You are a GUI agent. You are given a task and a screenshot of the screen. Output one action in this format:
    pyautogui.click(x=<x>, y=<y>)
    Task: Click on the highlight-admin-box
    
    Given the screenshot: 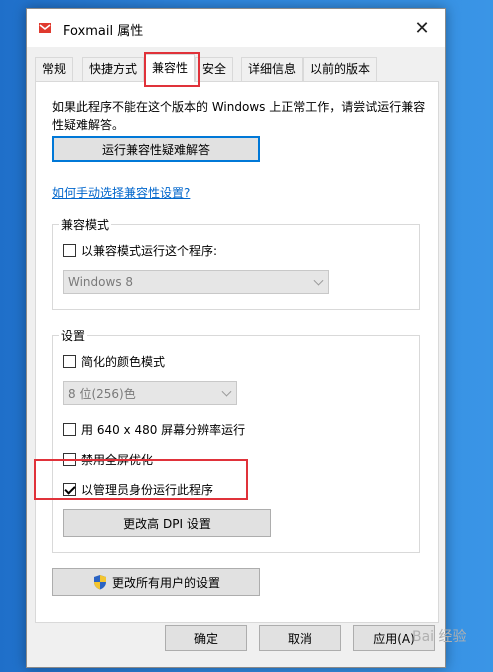 What is the action you would take?
    pyautogui.click(x=141, y=479)
    